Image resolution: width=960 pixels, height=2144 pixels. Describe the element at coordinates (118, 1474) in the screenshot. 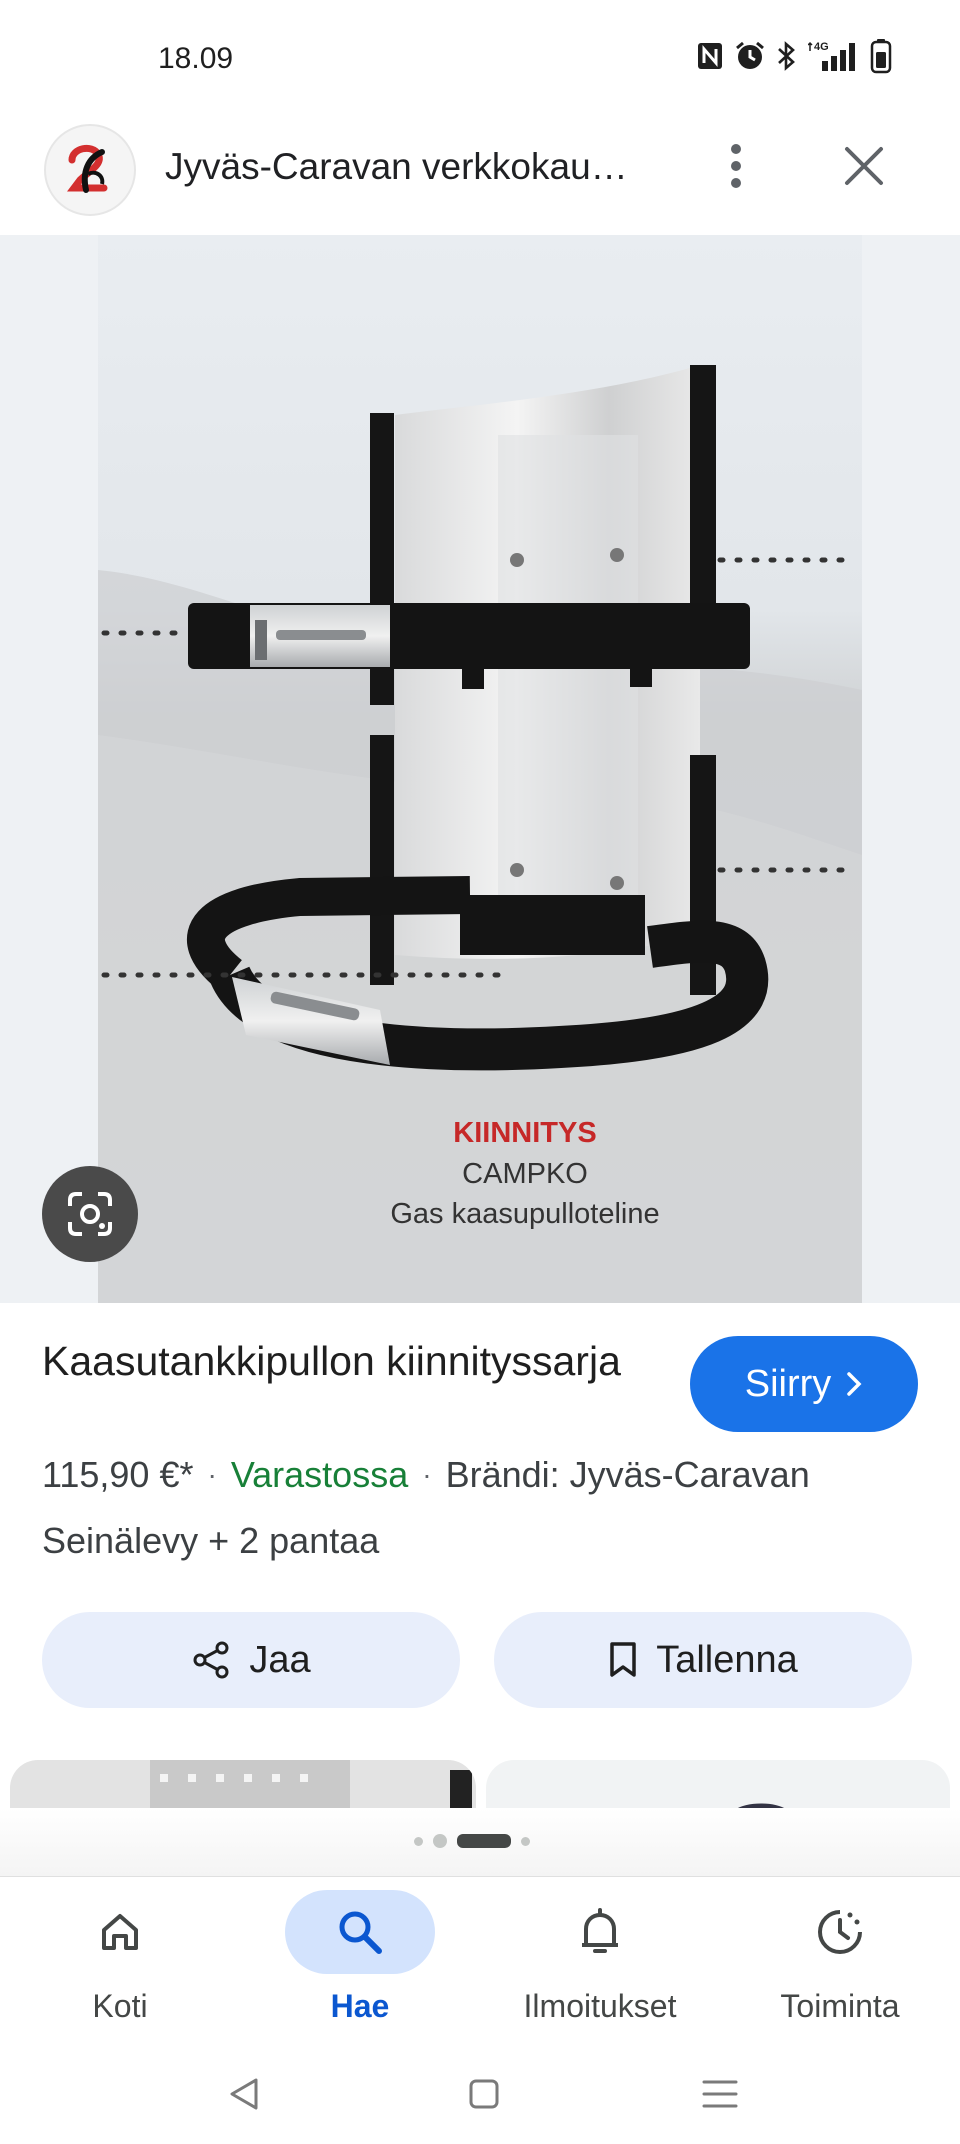

I see `product-price: 115,90 €*` at that location.